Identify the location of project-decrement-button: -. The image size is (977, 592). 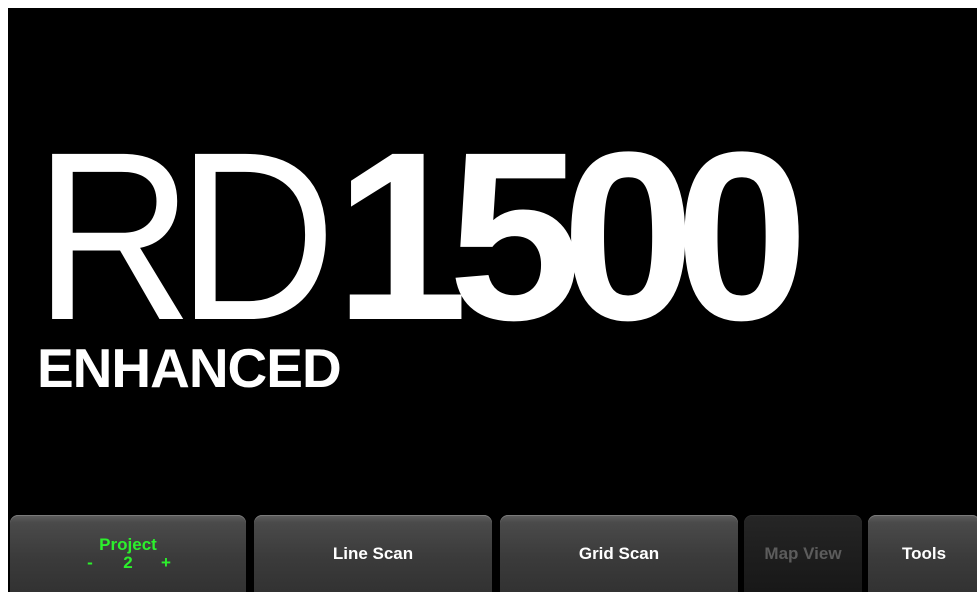
(90, 562).